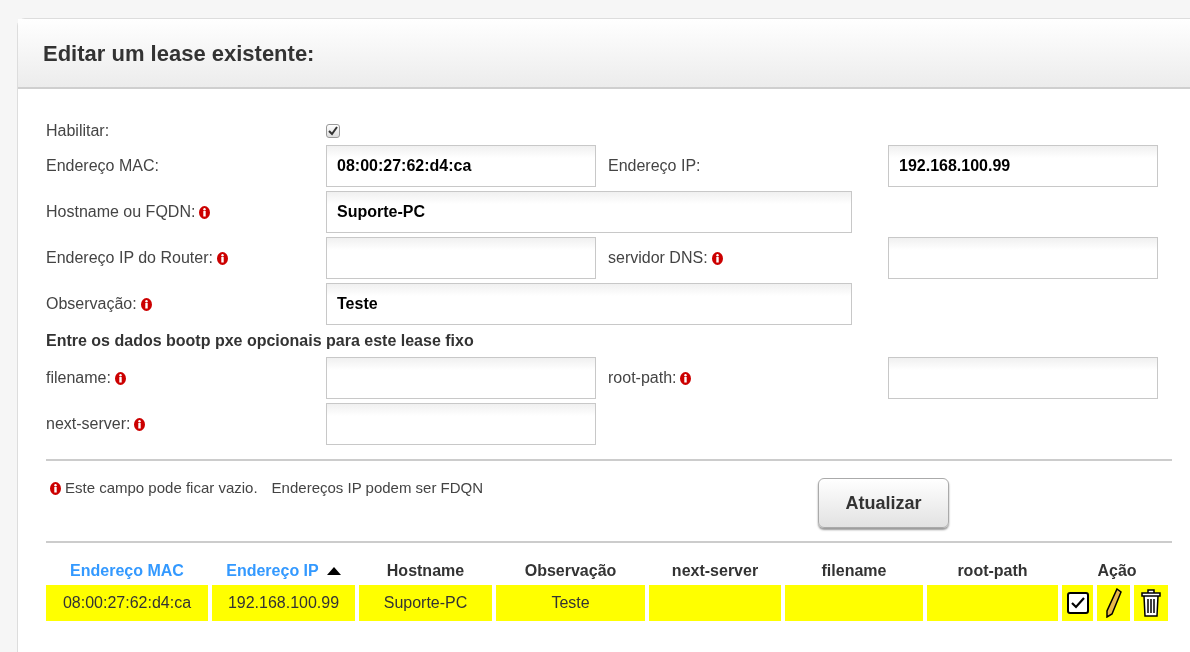 The width and height of the screenshot is (1190, 652). Describe the element at coordinates (260, 341) in the screenshot. I see `section-heading: Entre os dados bootp pxe opcionais para este lease fixo` at that location.